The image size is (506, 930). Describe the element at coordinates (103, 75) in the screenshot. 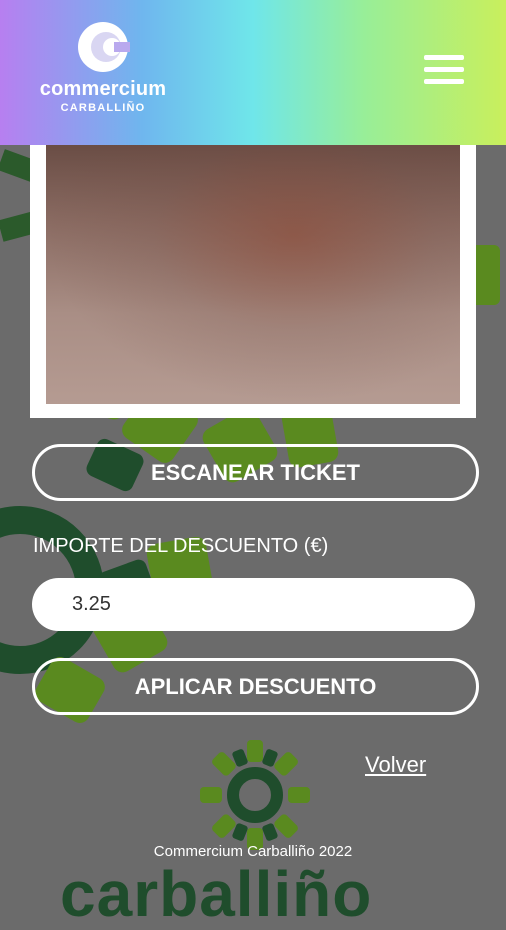

I see `commercium-logo: commercium CARBALLIÑO` at that location.